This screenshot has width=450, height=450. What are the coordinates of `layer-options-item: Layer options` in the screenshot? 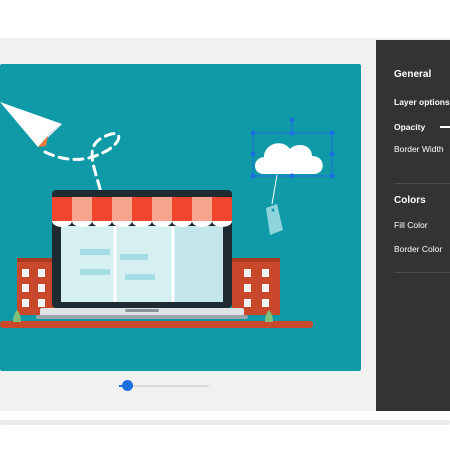 It's located at (422, 102).